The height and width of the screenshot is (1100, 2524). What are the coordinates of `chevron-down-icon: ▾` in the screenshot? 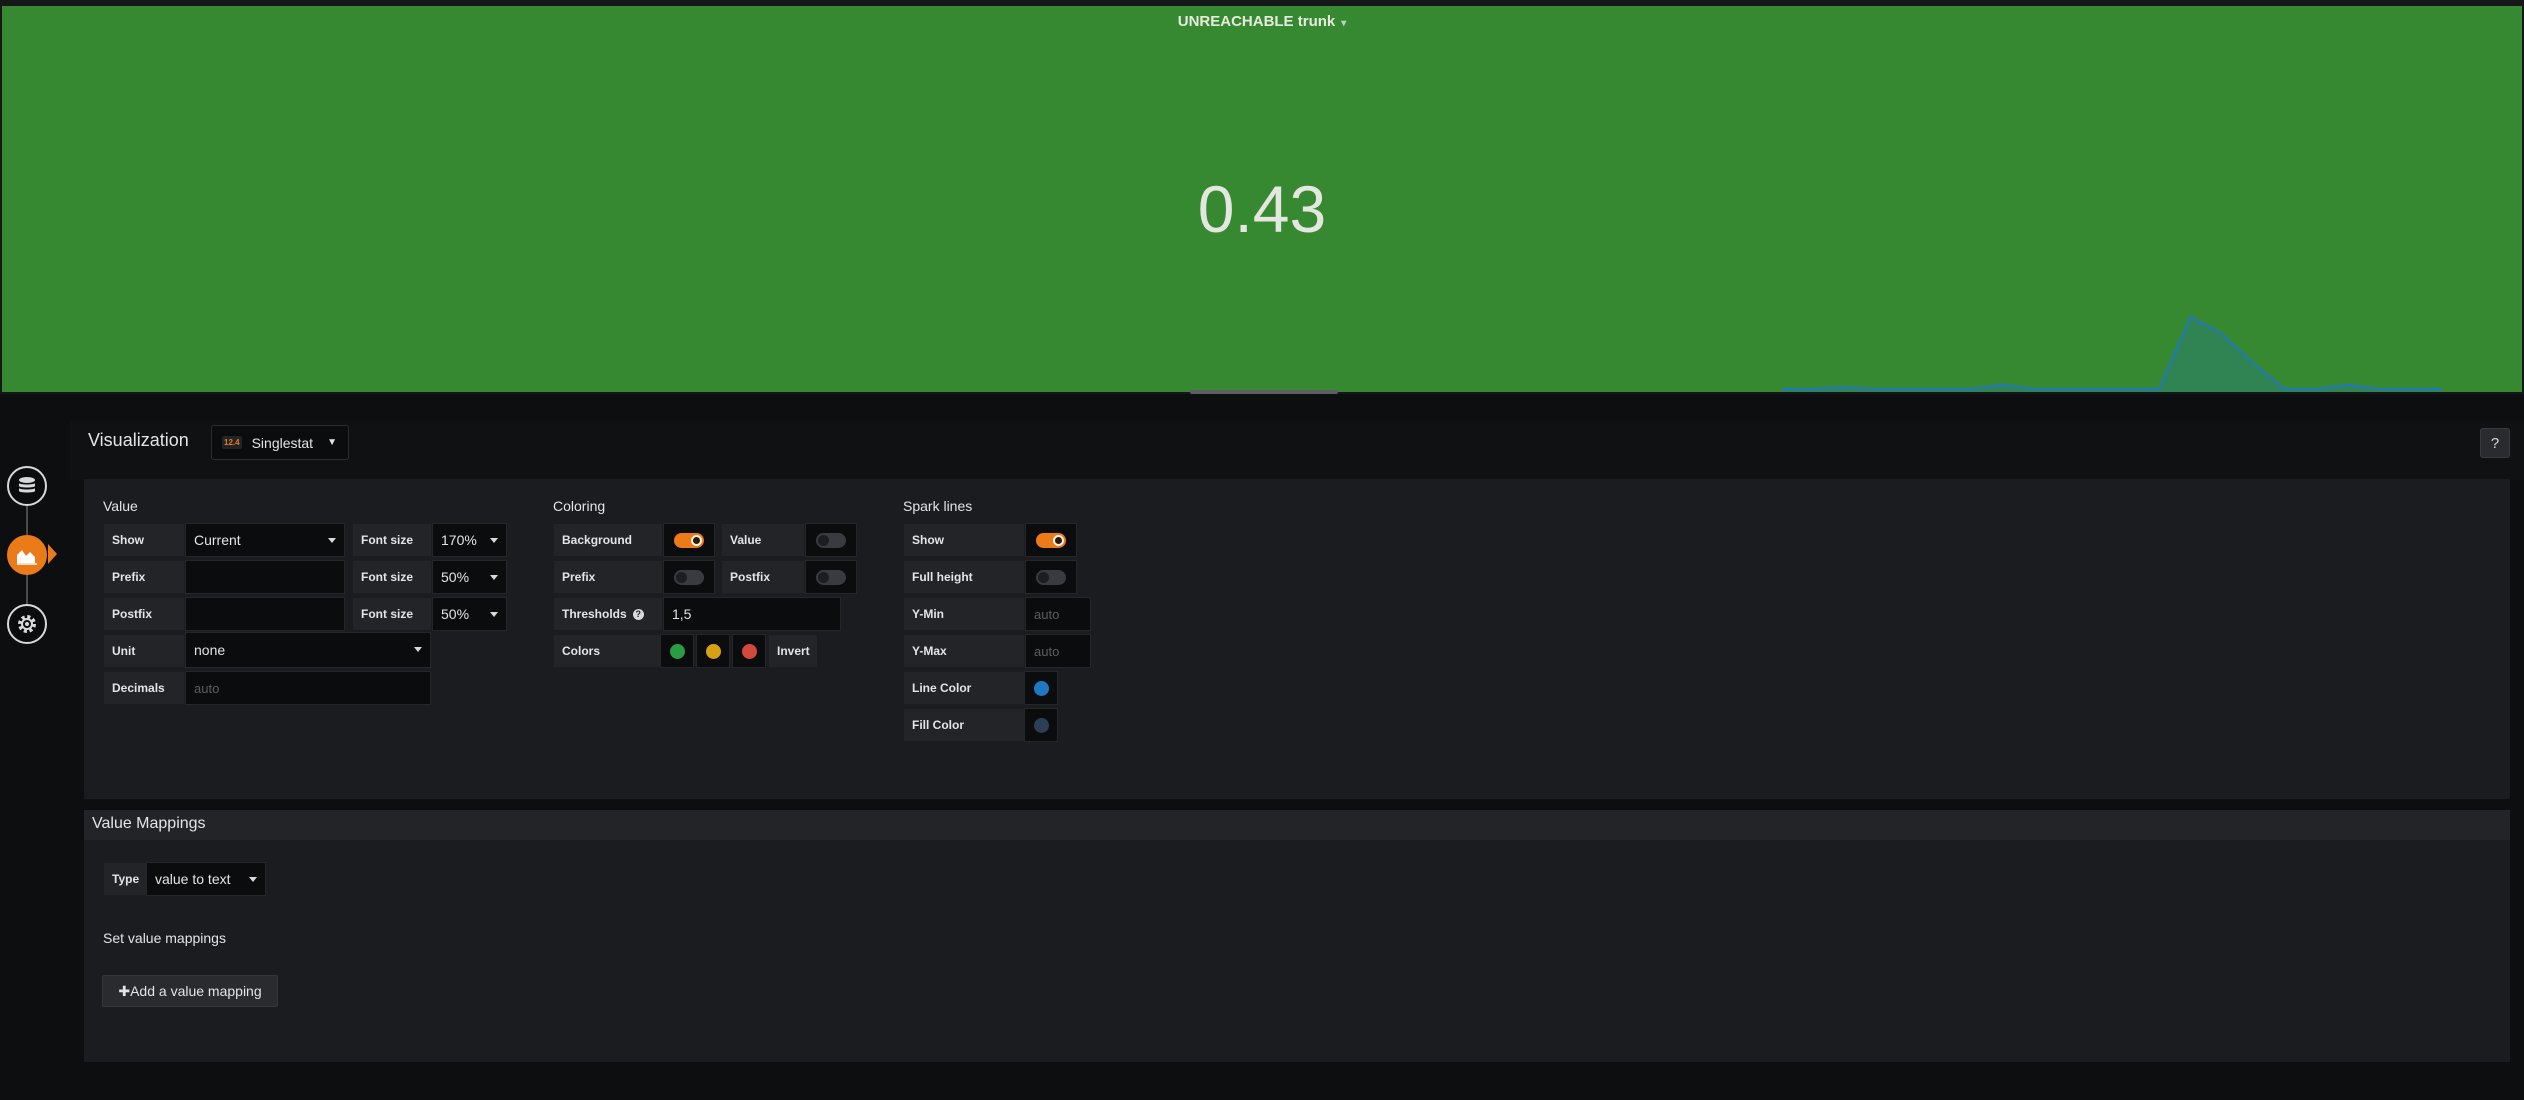 It's located at (1344, 23).